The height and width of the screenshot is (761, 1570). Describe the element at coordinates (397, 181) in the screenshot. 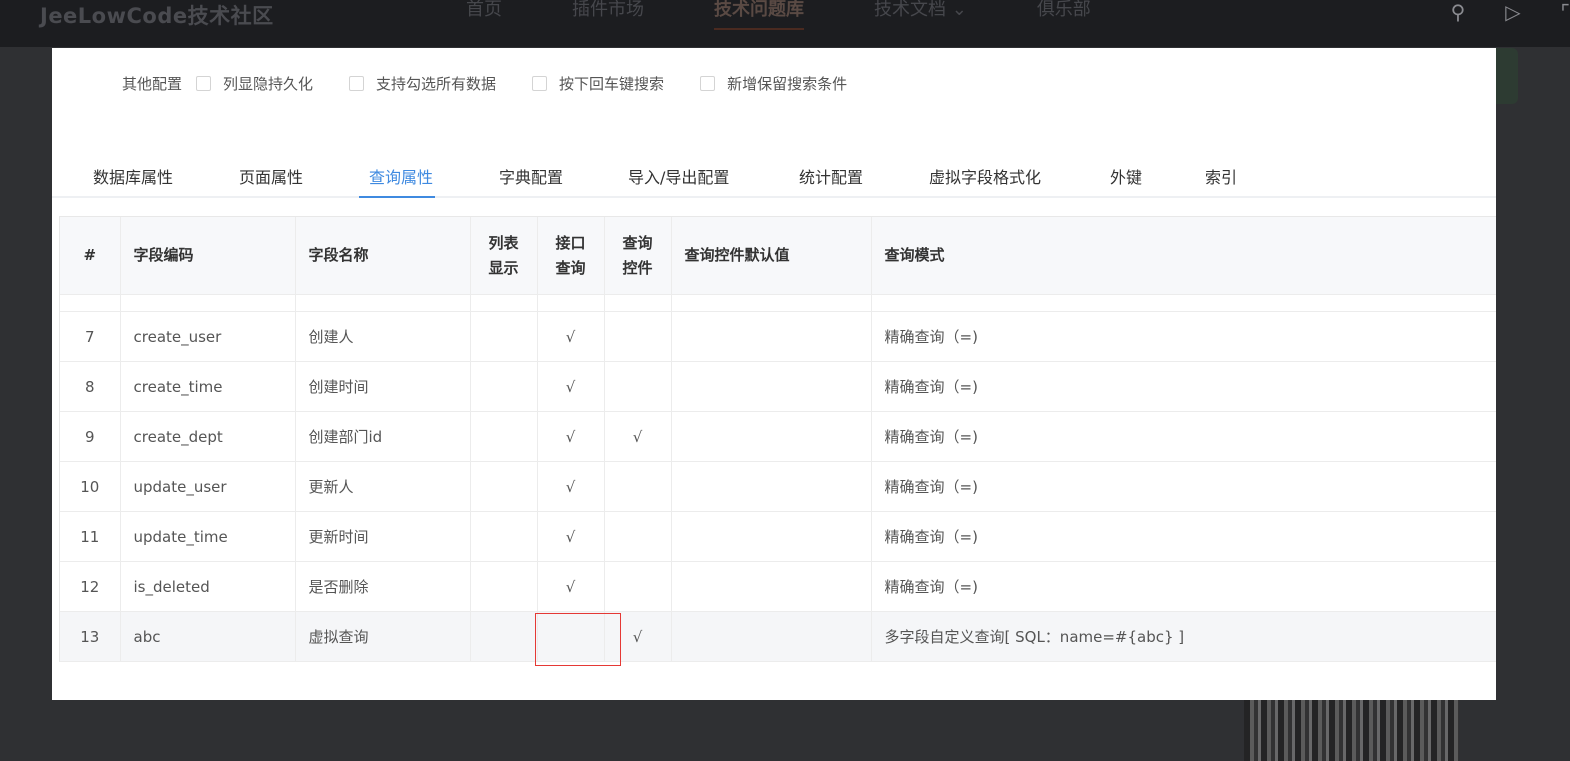

I see `tab-query-properties: 查询属性` at that location.